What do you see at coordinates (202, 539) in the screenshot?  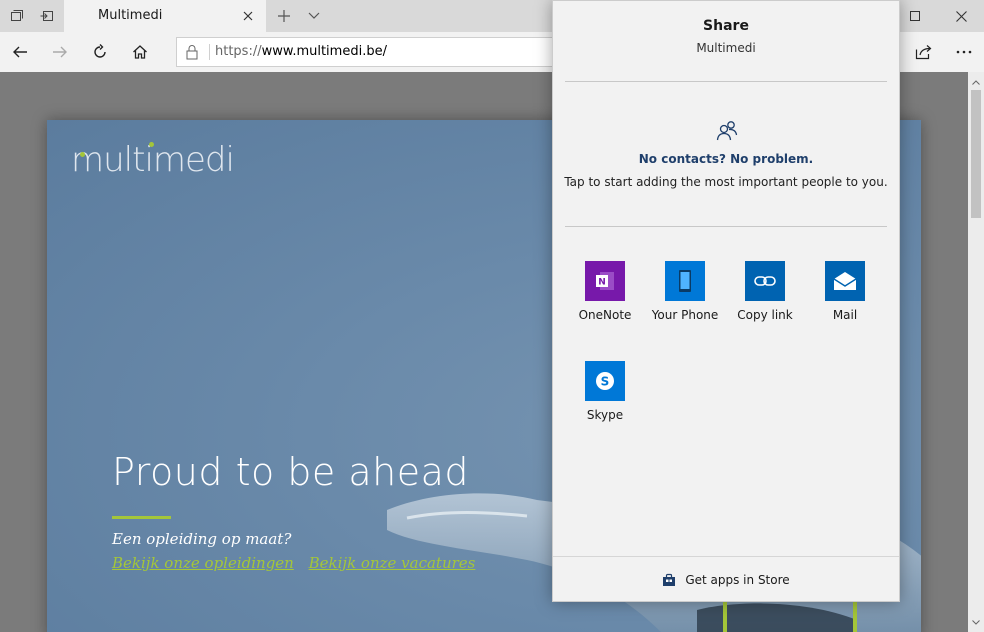 I see `hero-subline: Een opleiding op maat?` at bounding box center [202, 539].